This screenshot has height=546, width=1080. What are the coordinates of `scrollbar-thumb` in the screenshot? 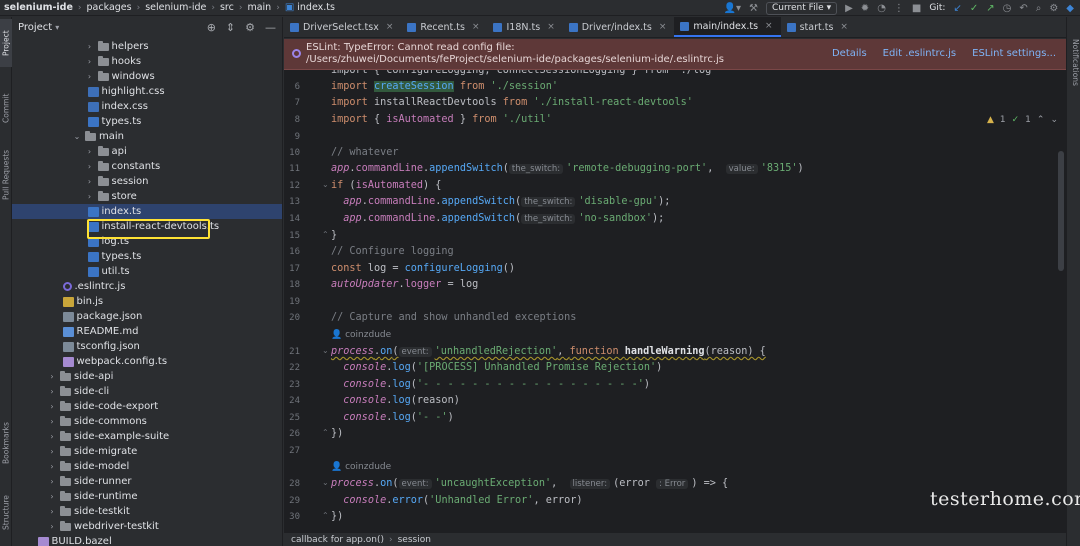 It's located at (1061, 211).